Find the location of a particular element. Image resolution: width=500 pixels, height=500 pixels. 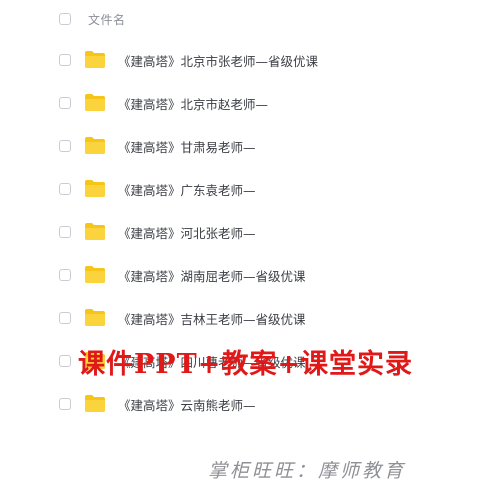

file-row: 《建高塔》广东袁老师— is located at coordinates (250, 189).